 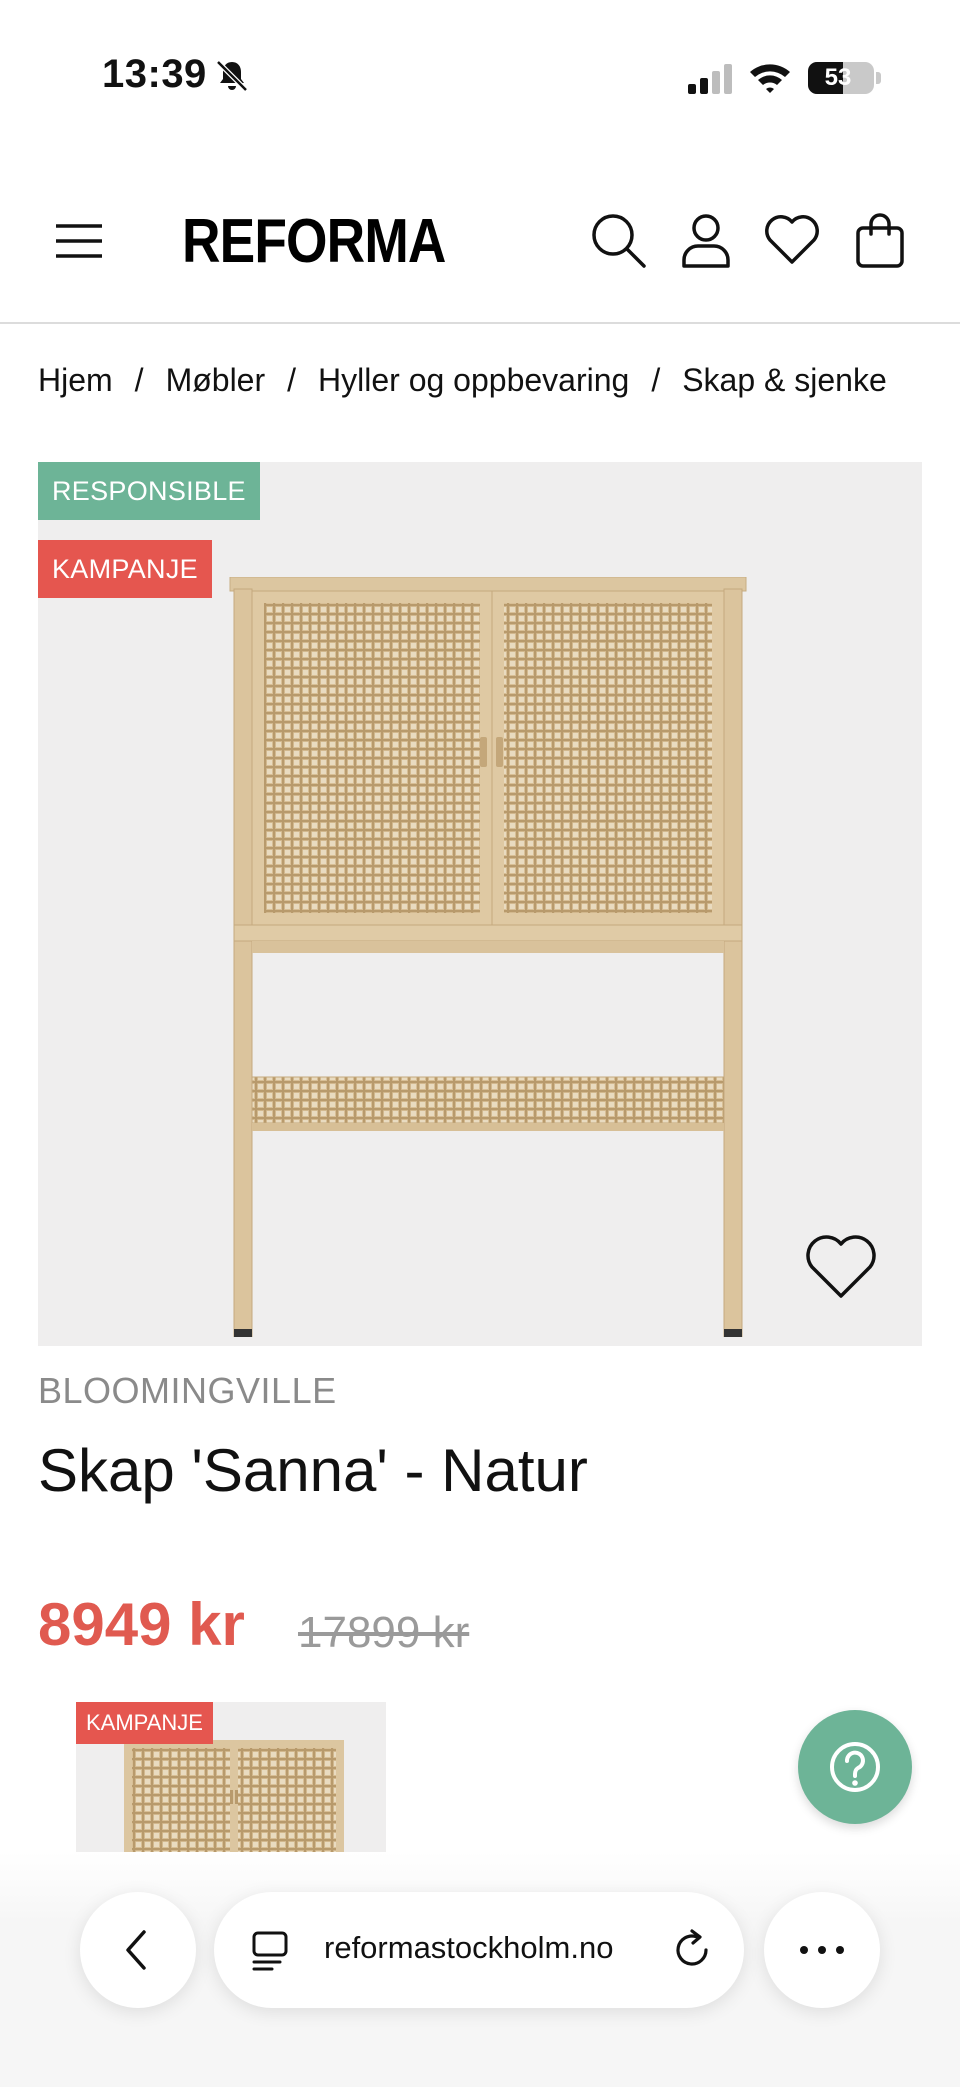 What do you see at coordinates (79, 241) in the screenshot?
I see `menu-icon` at bounding box center [79, 241].